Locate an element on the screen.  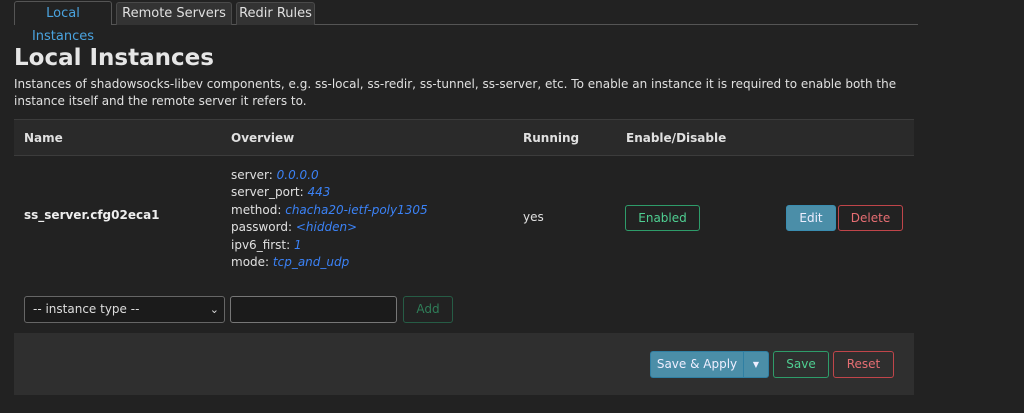
delete-button: Delete is located at coordinates (870, 218).